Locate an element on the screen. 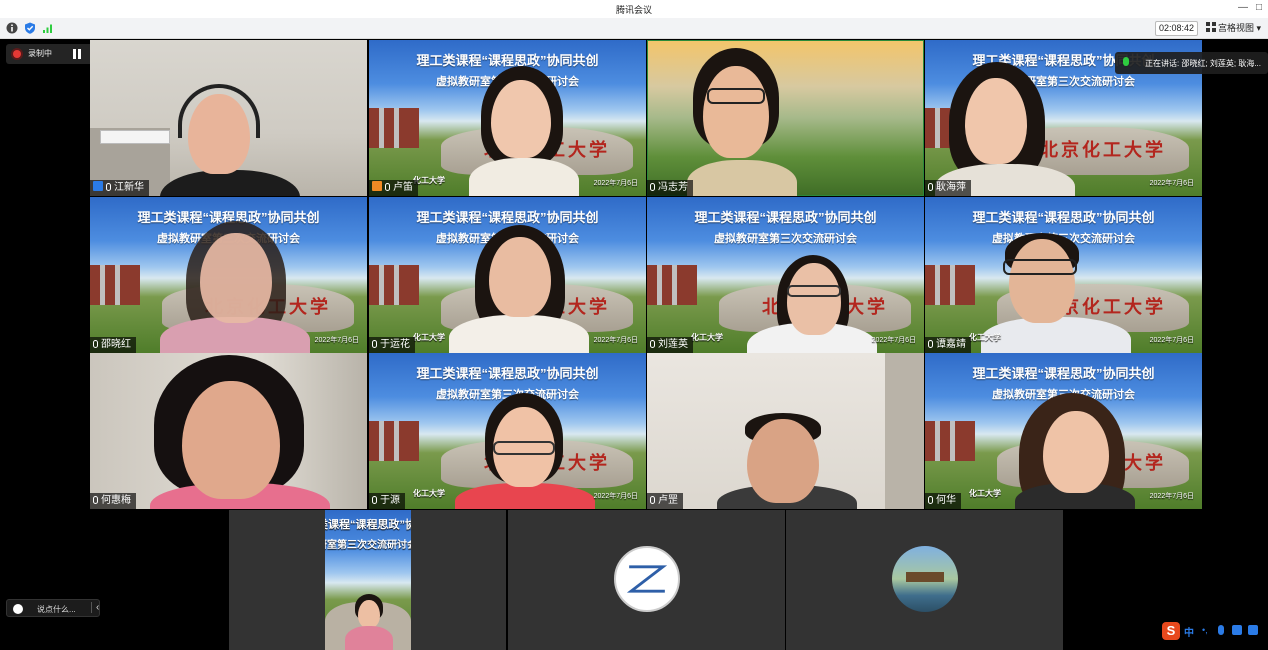 Image resolution: width=1268 pixels, height=650 pixels. window-titlebar: 腾讯会议 — □ is located at coordinates (634, 9).